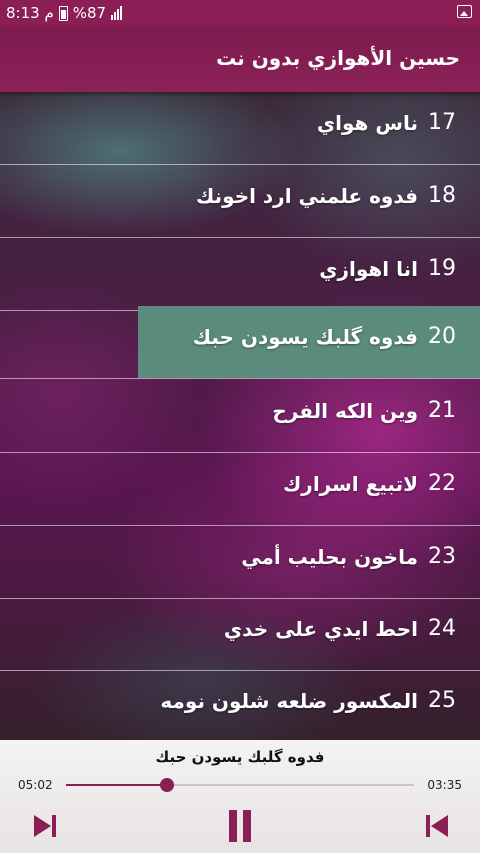 The width and height of the screenshot is (480, 853). Describe the element at coordinates (444, 785) in the screenshot. I see `time-remaining: 03:35` at that location.